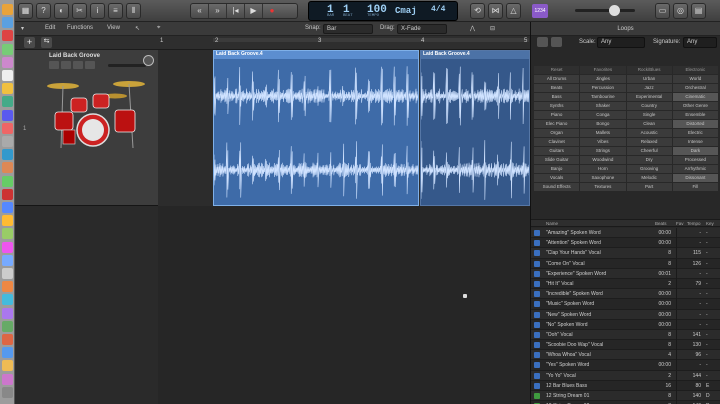 The image size is (720, 404). What do you see at coordinates (649, 124) in the screenshot?
I see `keyword-button: Clean` at bounding box center [649, 124].